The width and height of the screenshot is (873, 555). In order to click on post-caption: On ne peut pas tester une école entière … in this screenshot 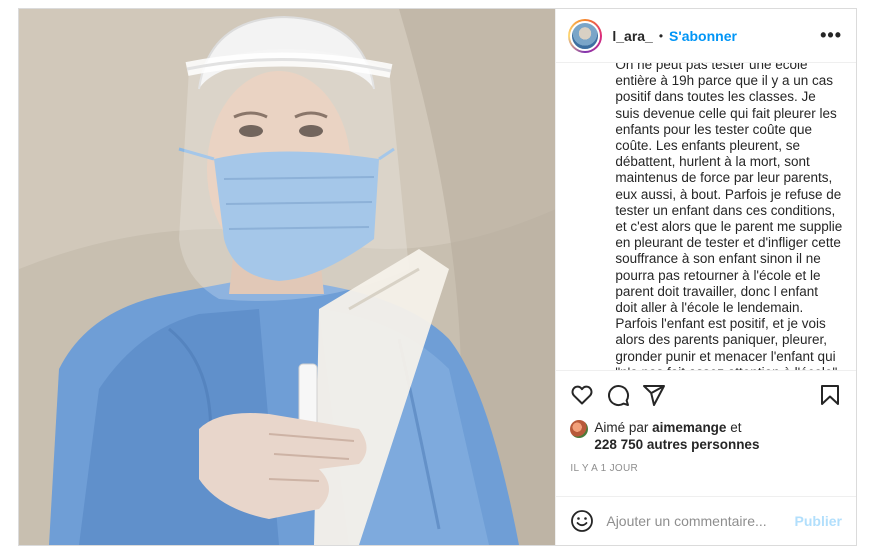, I will do `click(729, 216)`.